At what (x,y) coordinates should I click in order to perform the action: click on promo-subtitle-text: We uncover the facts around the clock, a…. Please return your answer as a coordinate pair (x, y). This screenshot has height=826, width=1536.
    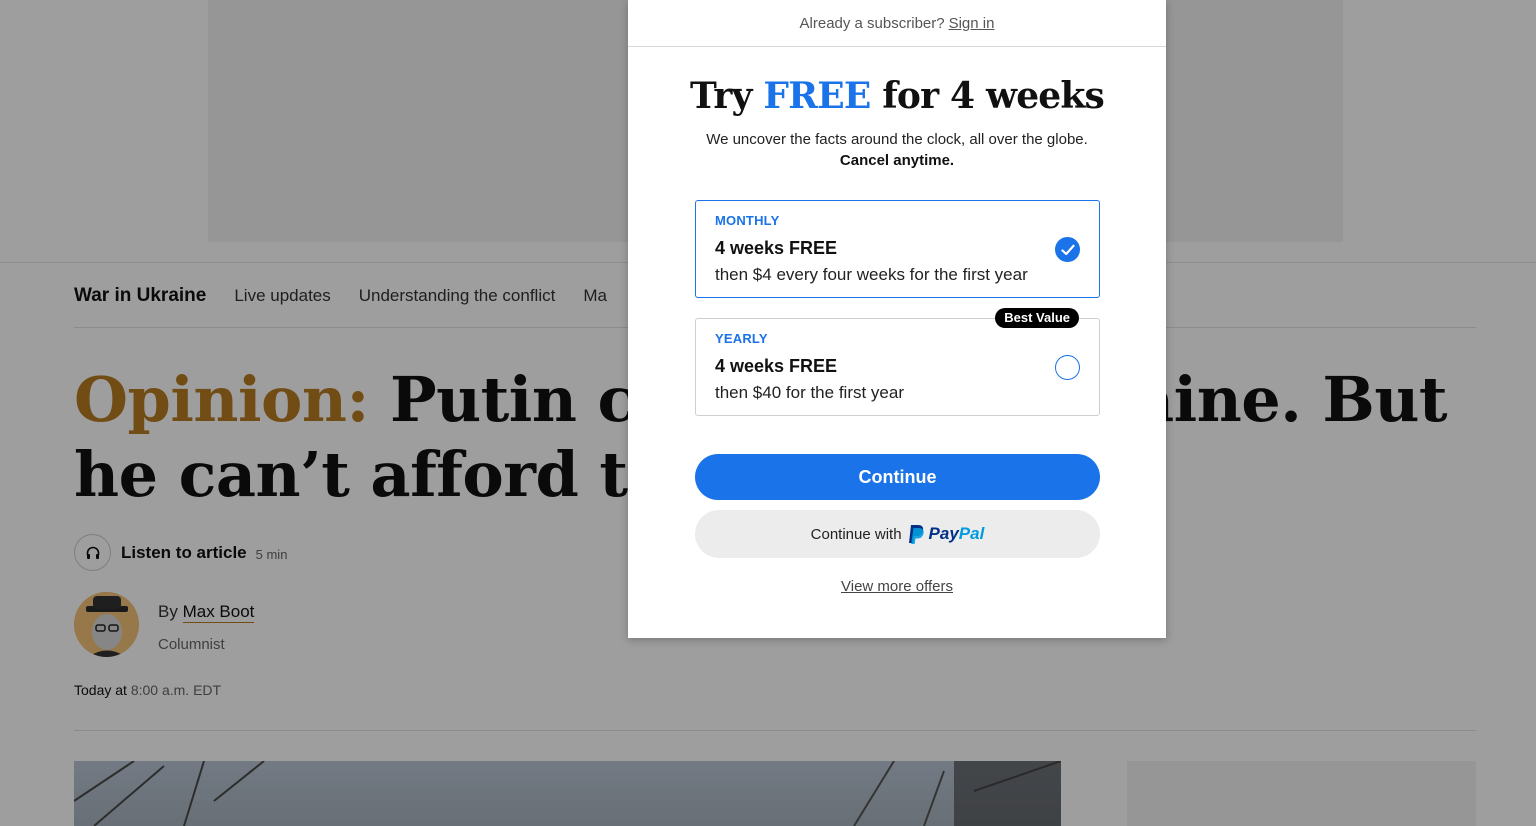
    Looking at the image, I should click on (897, 139).